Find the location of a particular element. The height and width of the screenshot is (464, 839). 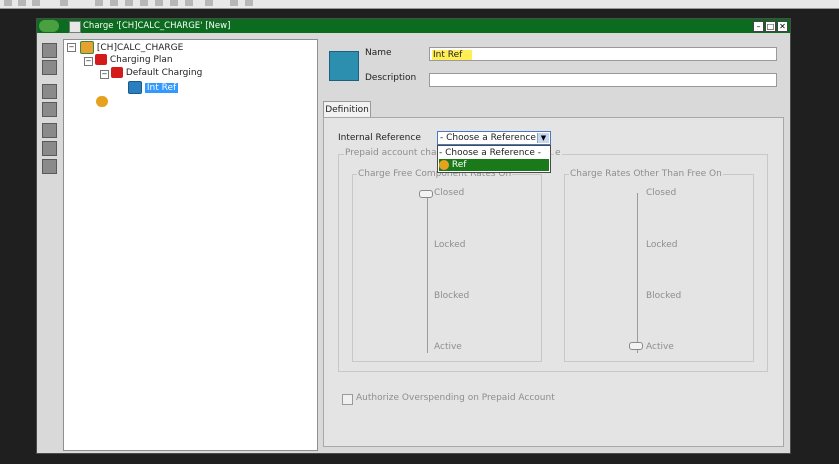

tree-node-label: Int Ref is located at coordinates (161, 88).